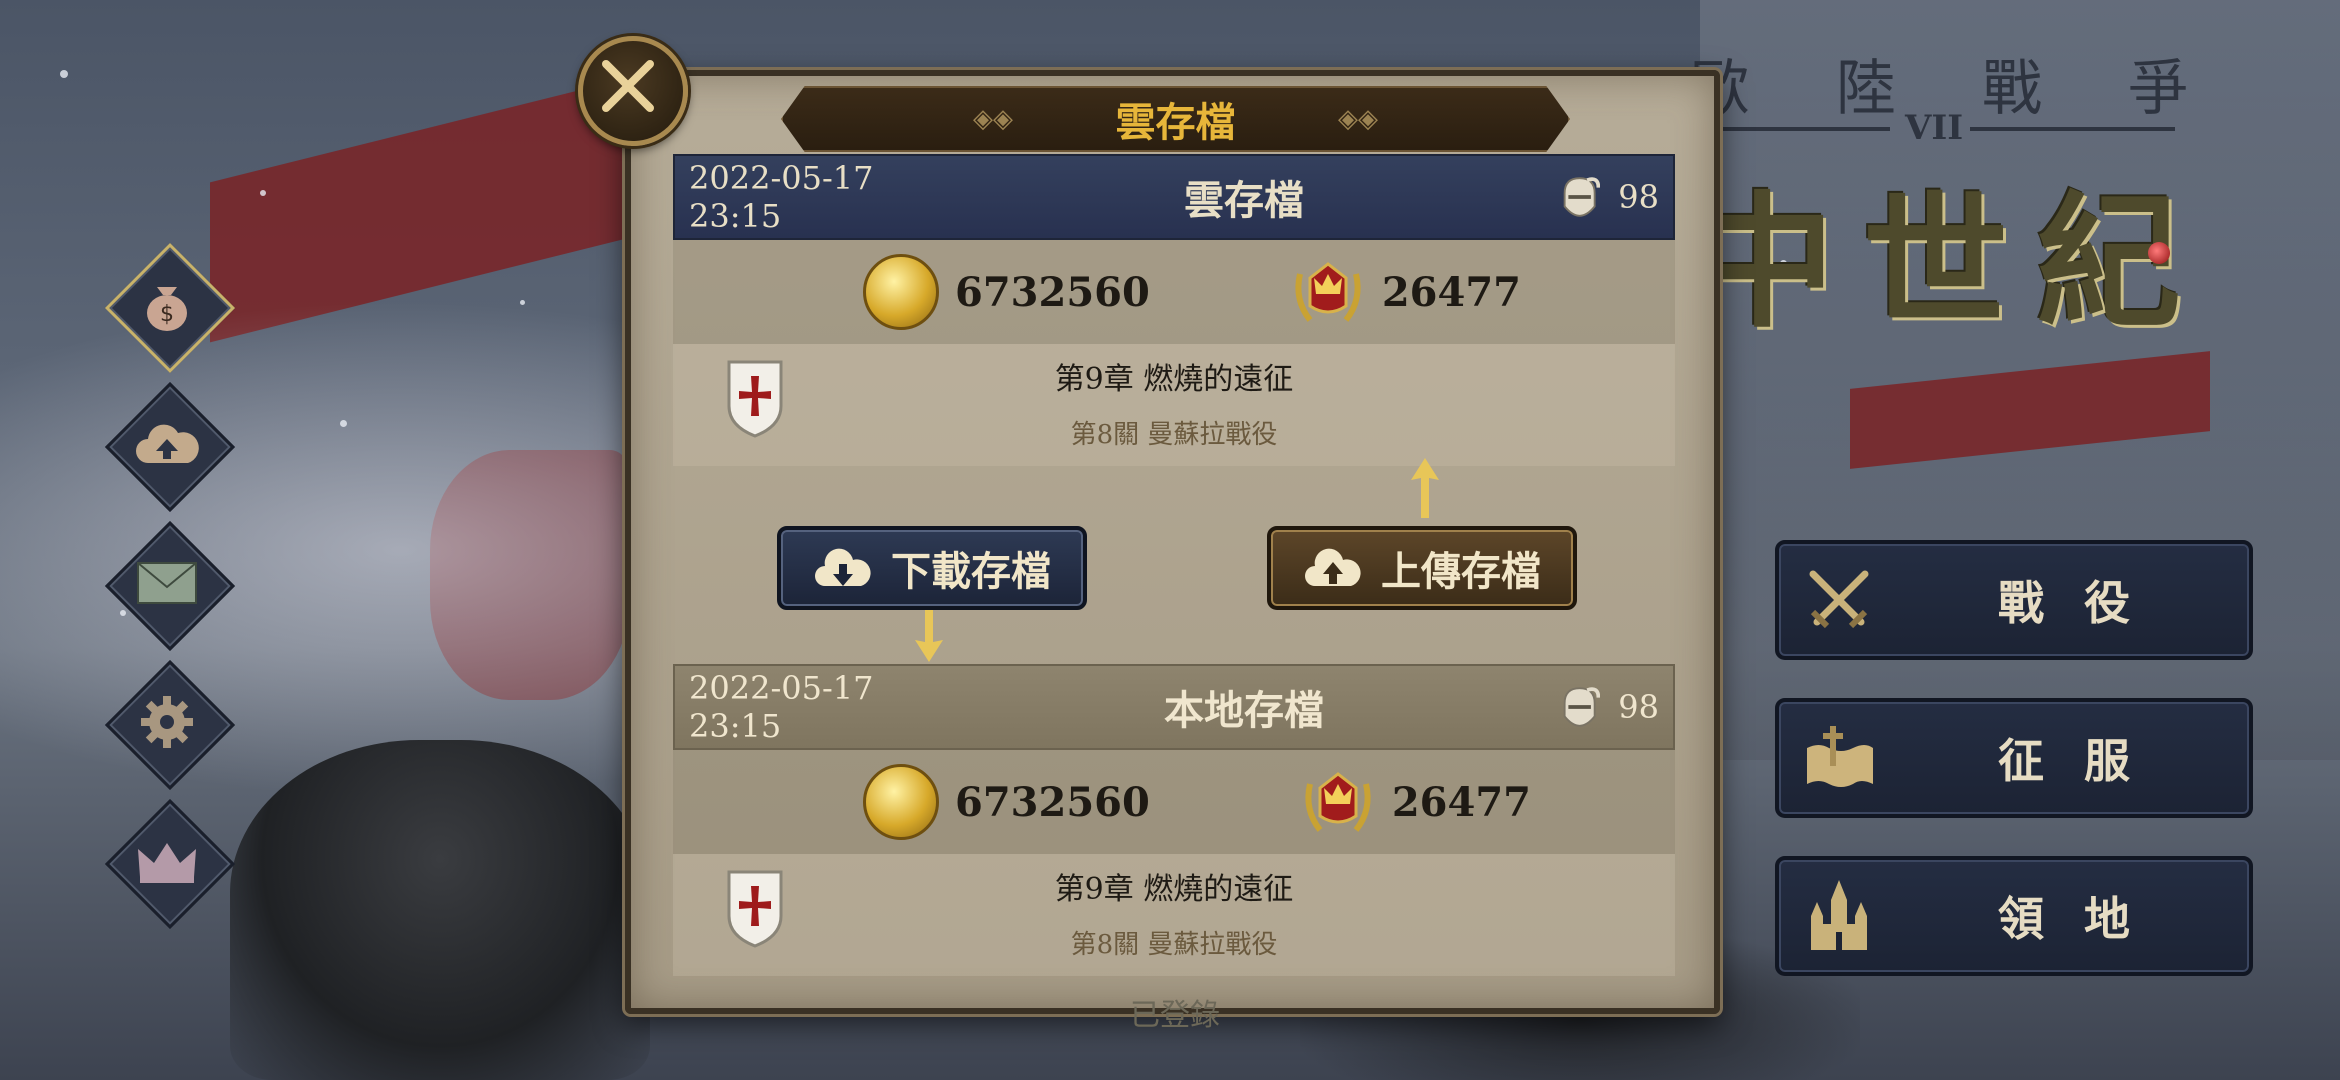  Describe the element at coordinates (1425, 488) in the screenshot. I see `upload-arrow-icon` at that location.